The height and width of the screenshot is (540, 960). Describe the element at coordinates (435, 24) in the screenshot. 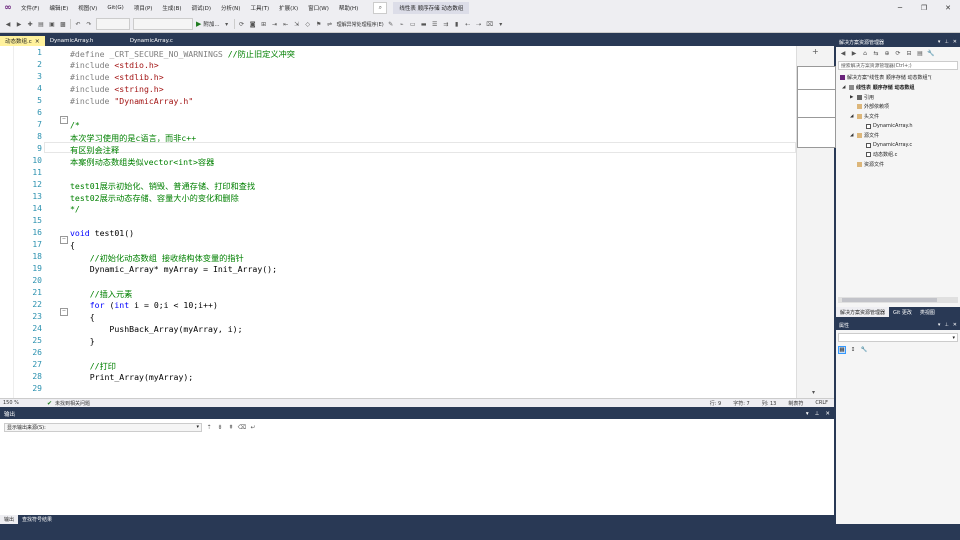

I see `format-icon: ☰` at that location.